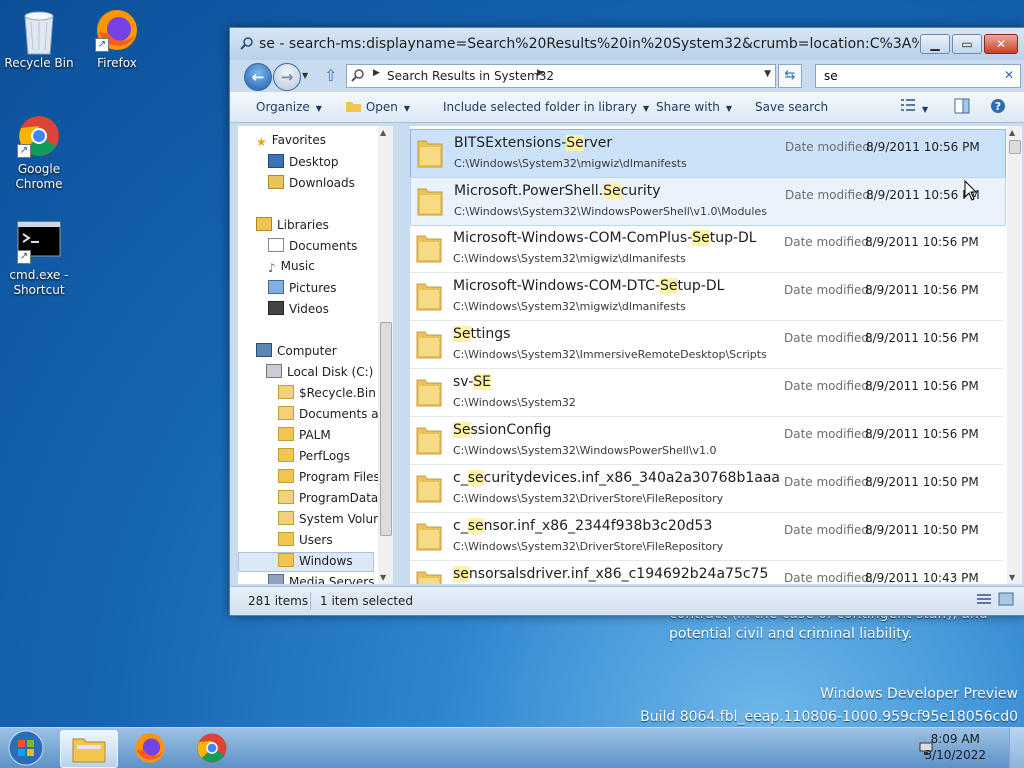 The width and height of the screenshot is (1024, 768). What do you see at coordinates (102, 45) in the screenshot?
I see `shortcut-arrow-icon: ↗` at bounding box center [102, 45].